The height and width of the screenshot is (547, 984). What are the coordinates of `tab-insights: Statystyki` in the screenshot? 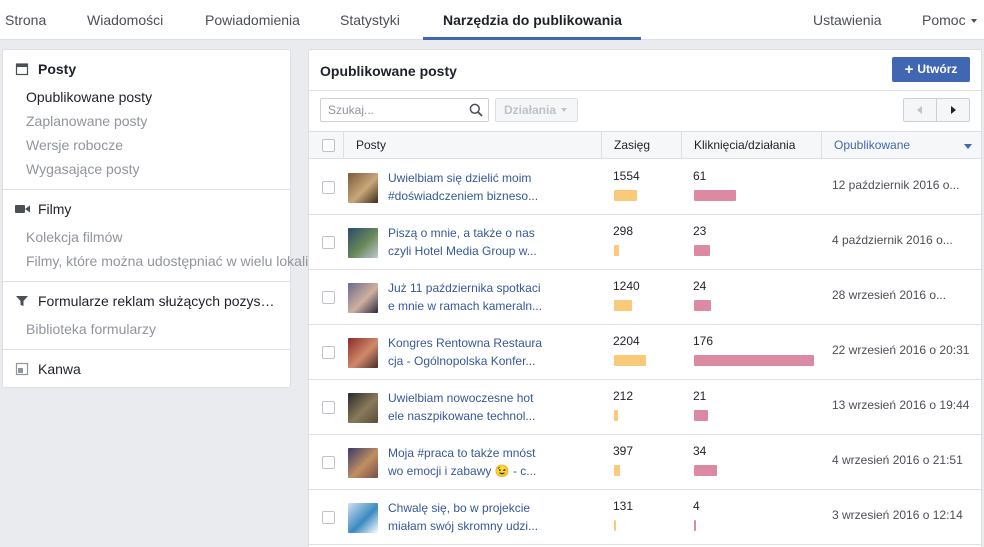 It's located at (370, 20).